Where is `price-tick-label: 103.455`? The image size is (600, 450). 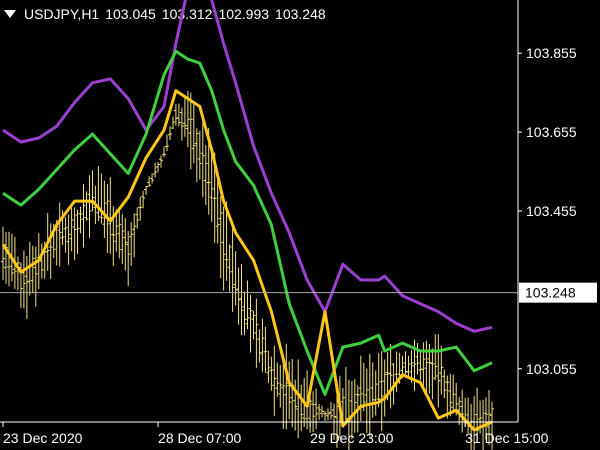
price-tick-label: 103.455 is located at coordinates (551, 211).